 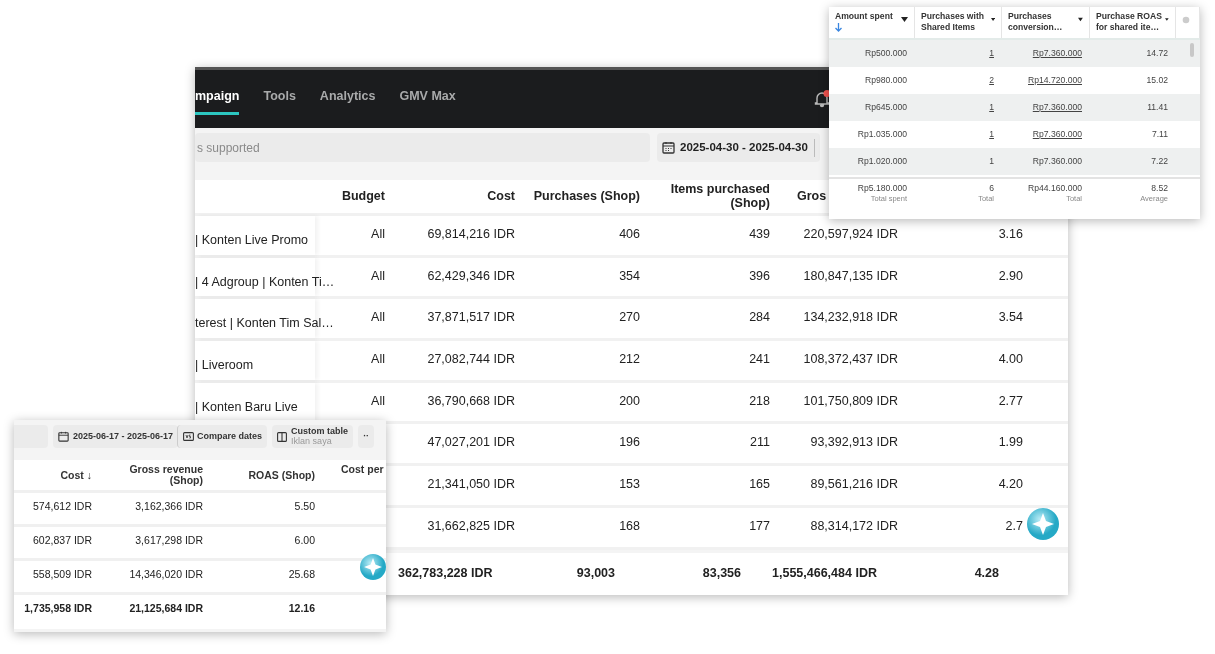 What do you see at coordinates (279, 92) in the screenshot?
I see `nav-tab: Tools` at bounding box center [279, 92].